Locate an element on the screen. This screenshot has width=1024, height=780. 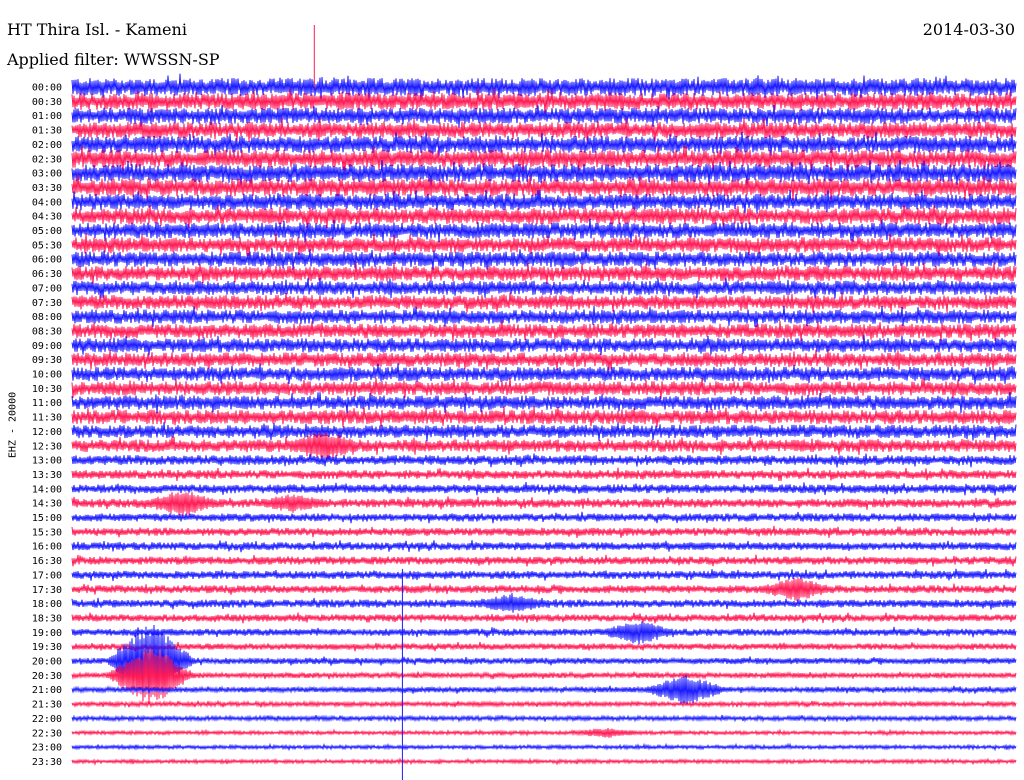
row-time-label: 10:30 is located at coordinates (47, 389).